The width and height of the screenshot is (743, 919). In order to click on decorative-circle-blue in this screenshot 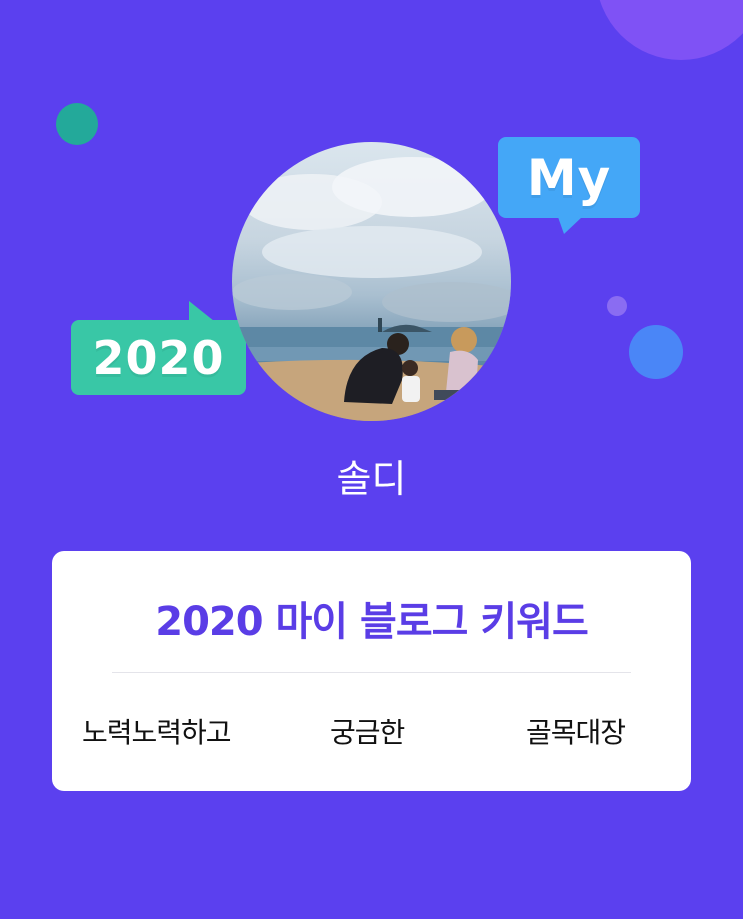, I will do `click(656, 352)`.